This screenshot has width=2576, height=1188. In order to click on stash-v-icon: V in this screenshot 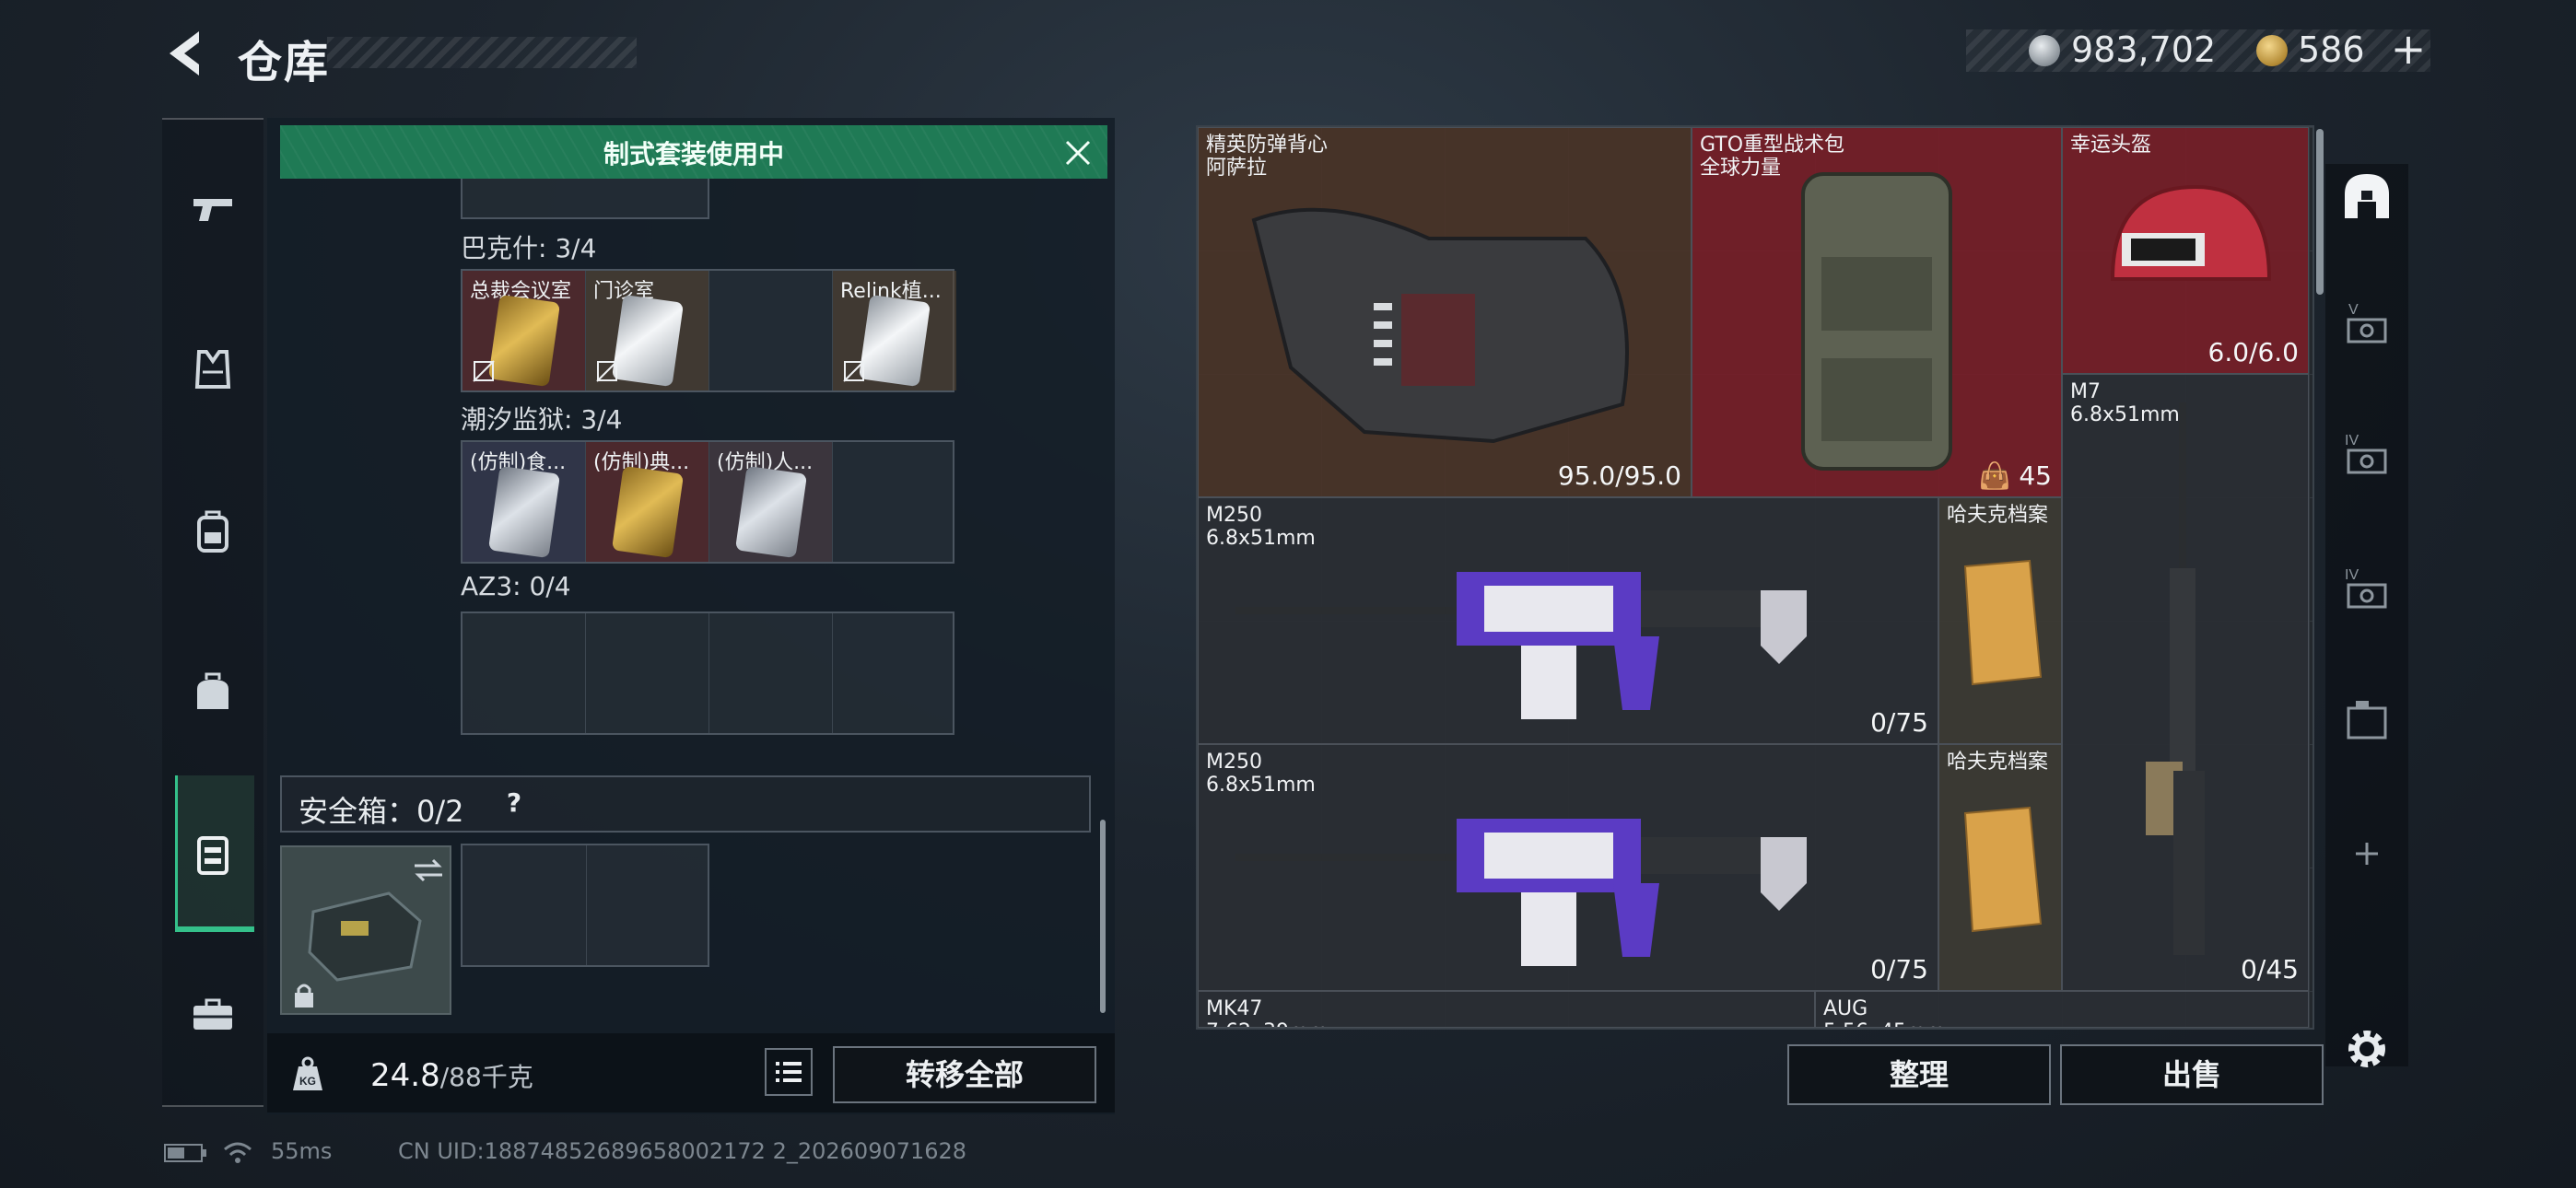, I will do `click(2367, 323)`.